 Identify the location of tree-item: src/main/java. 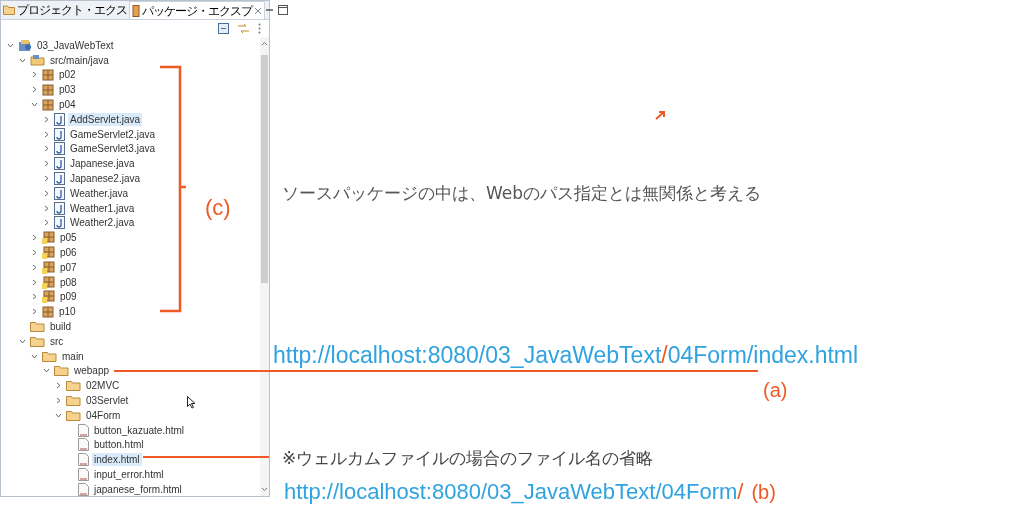
(79, 60).